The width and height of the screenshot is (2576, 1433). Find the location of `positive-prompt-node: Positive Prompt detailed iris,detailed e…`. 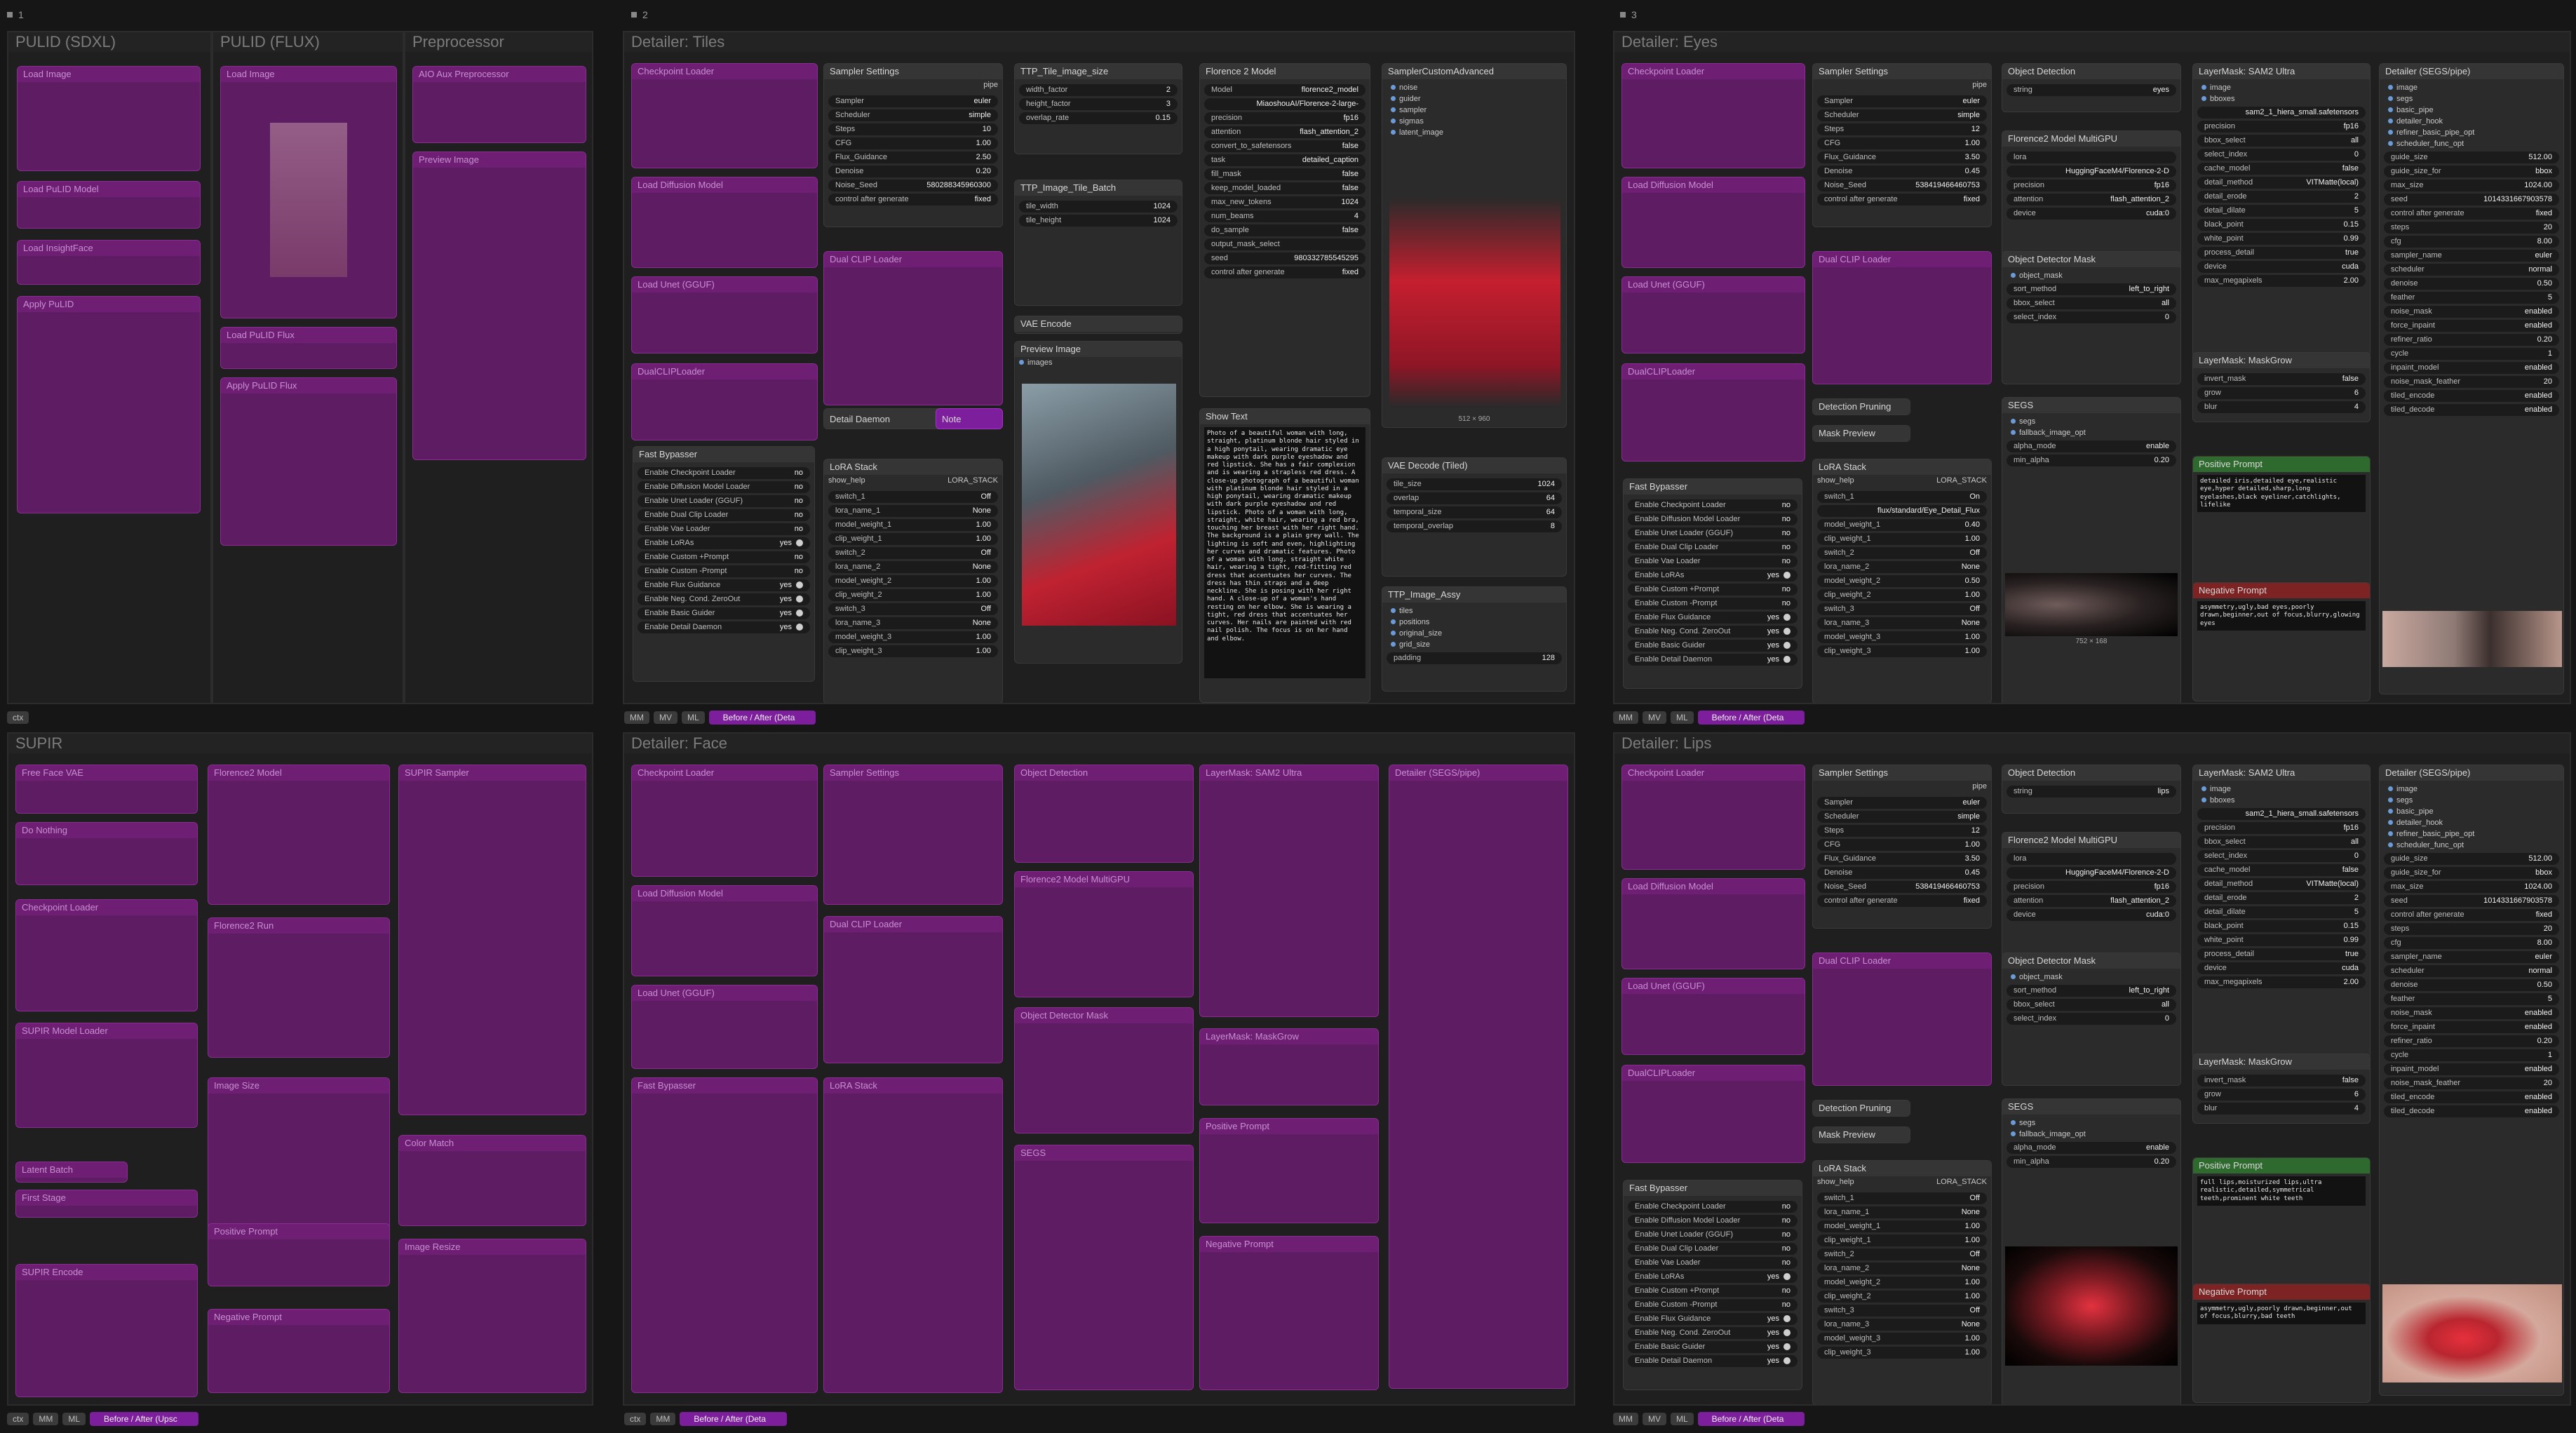

positive-prompt-node: Positive Prompt detailed iris,detailed e… is located at coordinates (2281, 526).